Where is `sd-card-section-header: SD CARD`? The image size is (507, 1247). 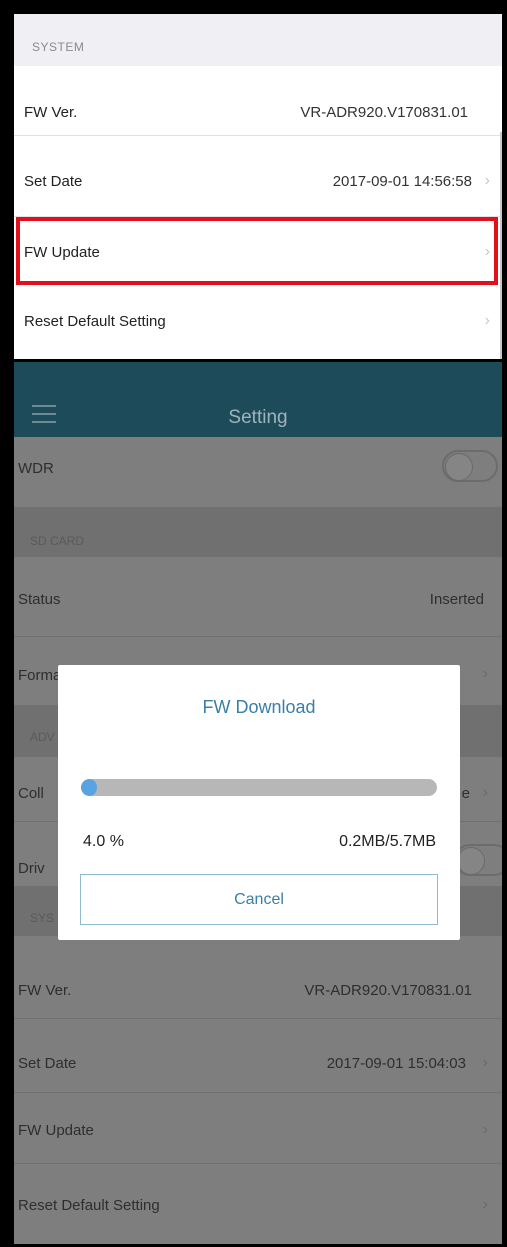
sd-card-section-header: SD CARD is located at coordinates (258, 532).